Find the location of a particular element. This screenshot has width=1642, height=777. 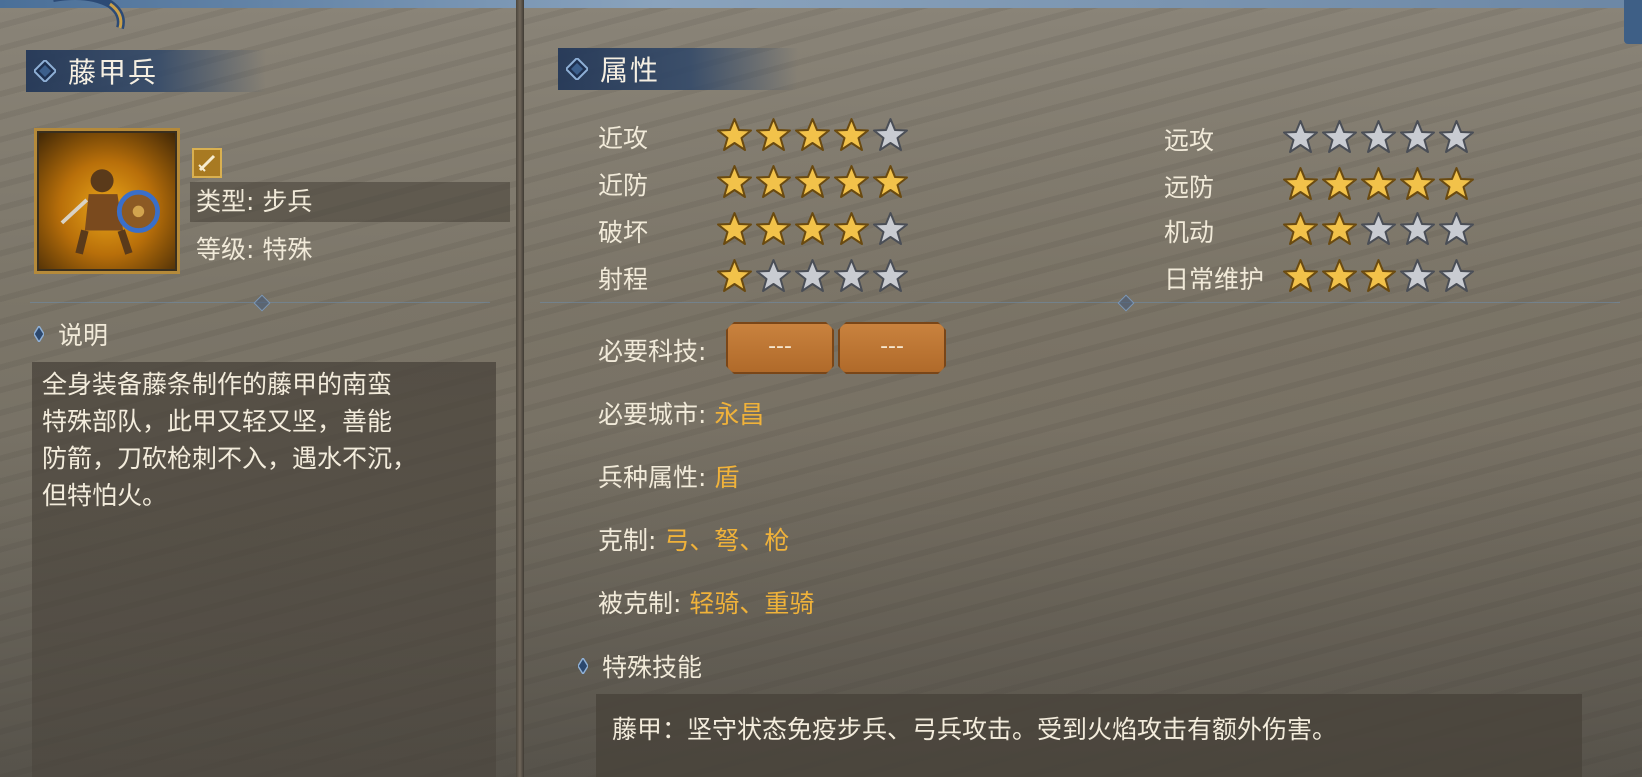

top-frame-strip is located at coordinates (821, 4).